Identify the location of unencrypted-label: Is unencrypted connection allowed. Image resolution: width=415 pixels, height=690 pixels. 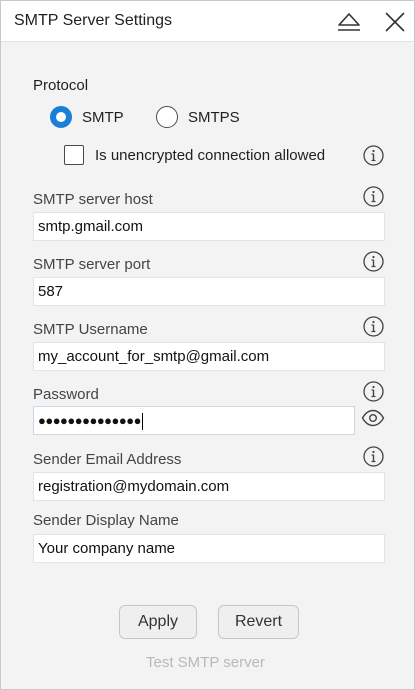
(210, 155).